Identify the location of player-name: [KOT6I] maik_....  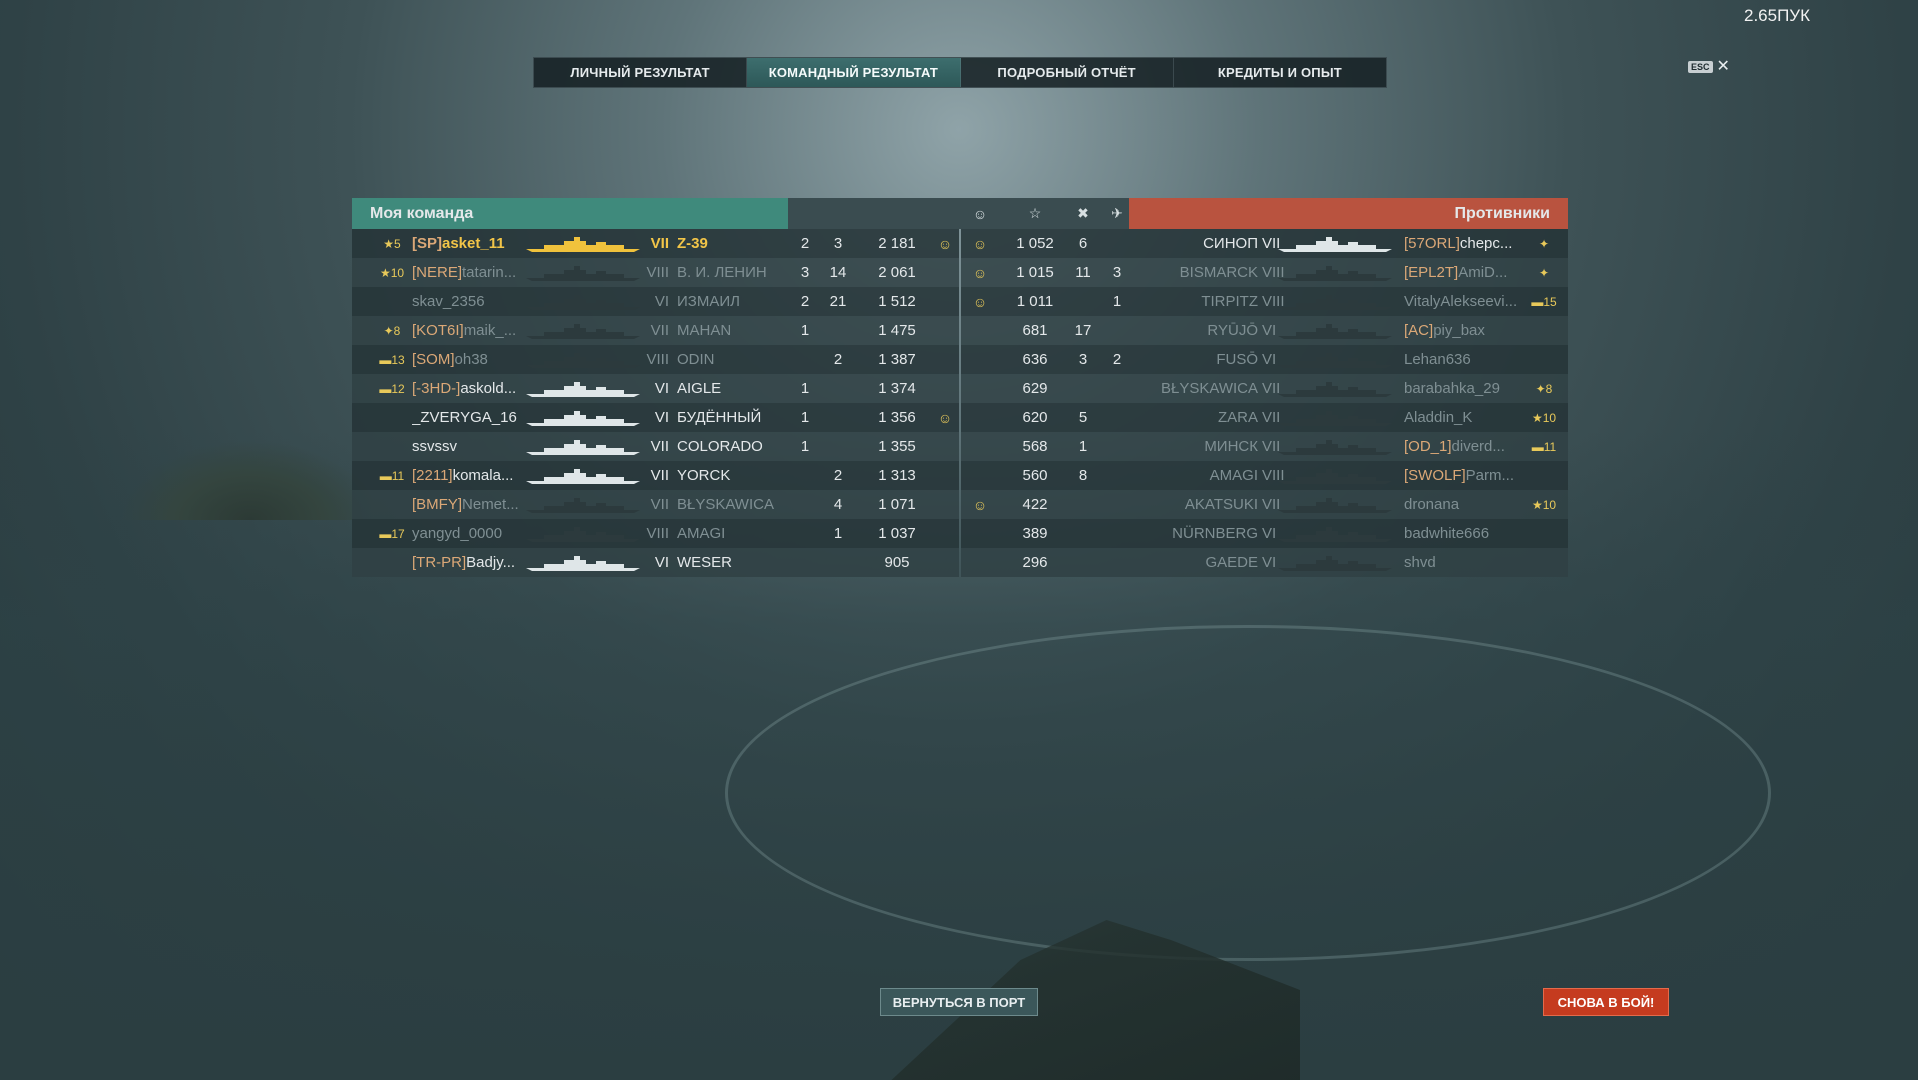
(467, 330).